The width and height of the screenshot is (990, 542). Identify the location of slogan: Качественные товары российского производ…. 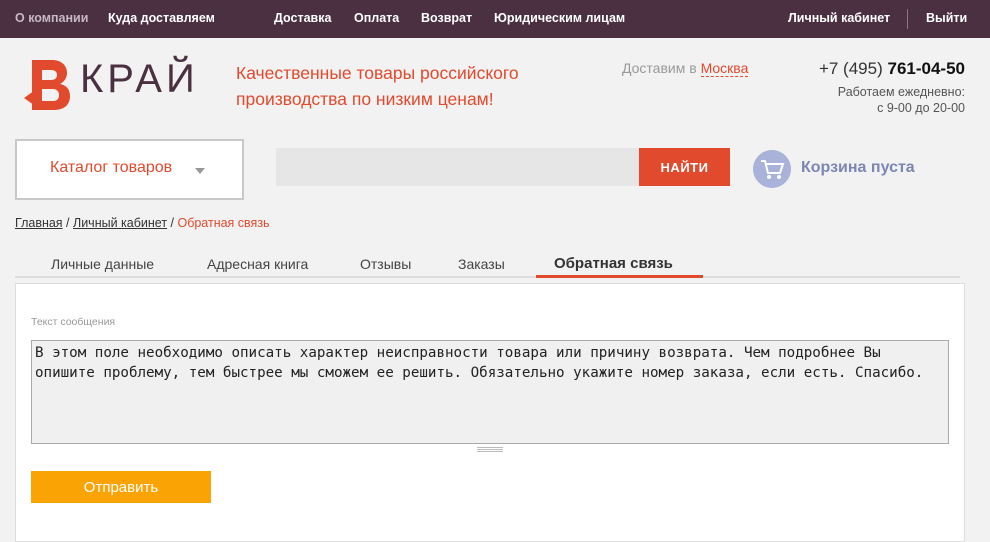
(377, 86).